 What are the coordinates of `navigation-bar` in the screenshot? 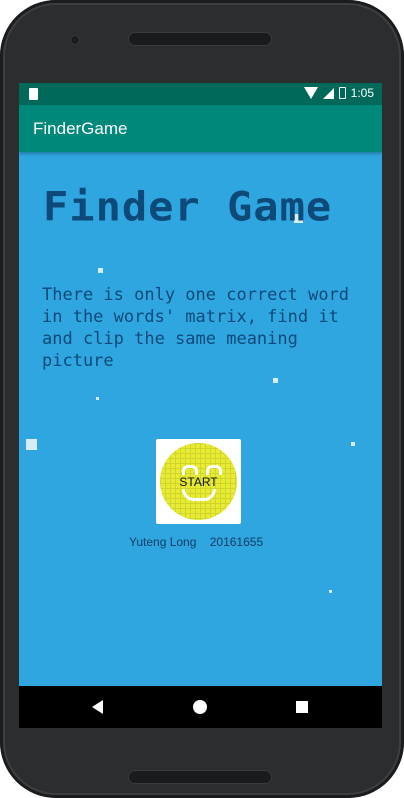 It's located at (200, 707).